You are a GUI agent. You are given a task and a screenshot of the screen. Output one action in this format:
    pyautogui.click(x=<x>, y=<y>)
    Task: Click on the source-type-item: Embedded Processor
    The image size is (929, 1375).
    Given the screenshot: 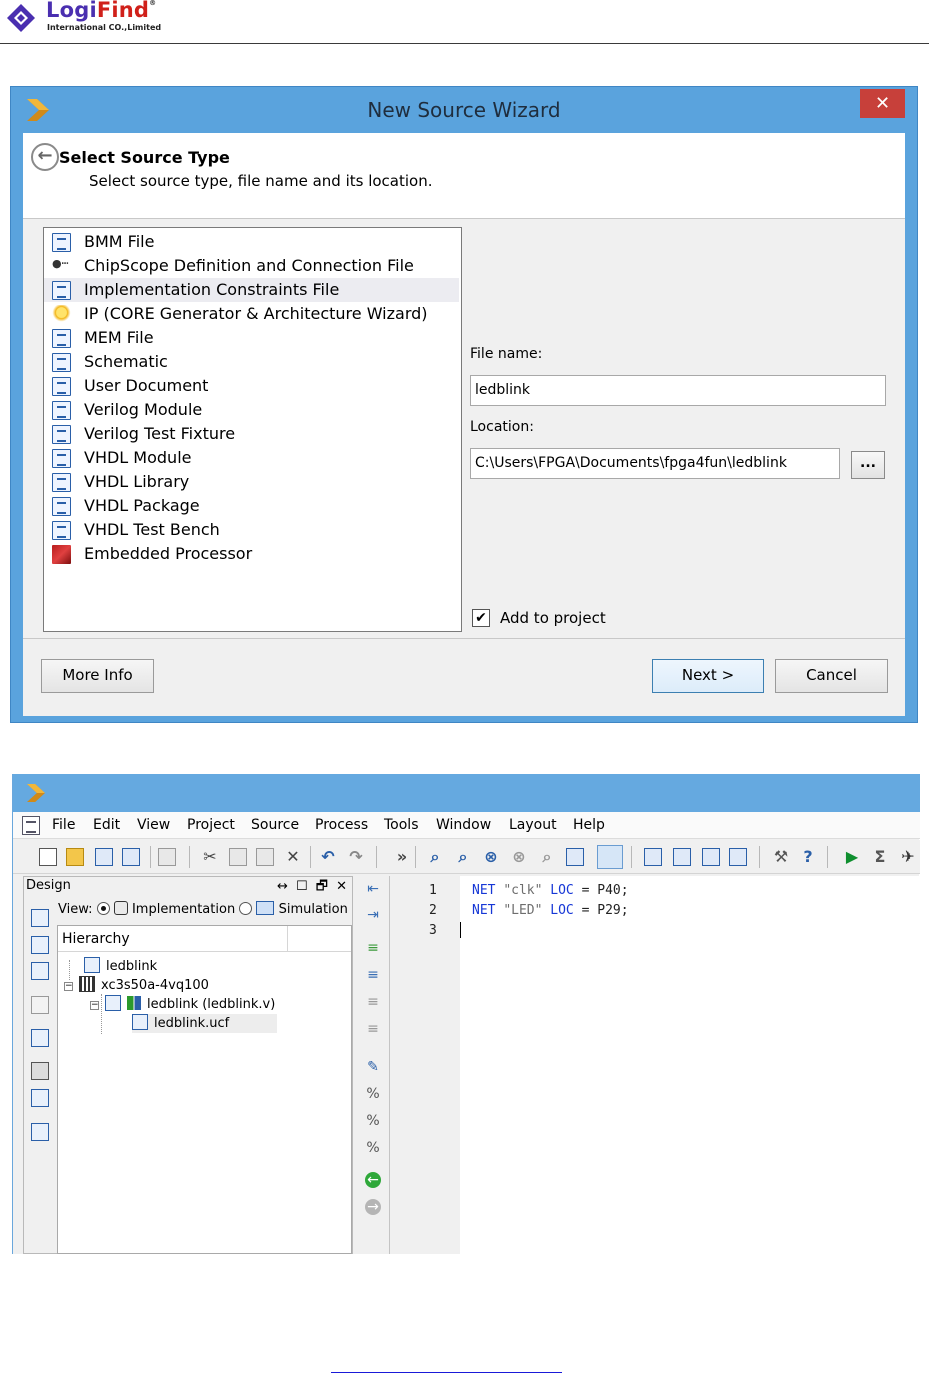 What is the action you would take?
    pyautogui.click(x=252, y=554)
    